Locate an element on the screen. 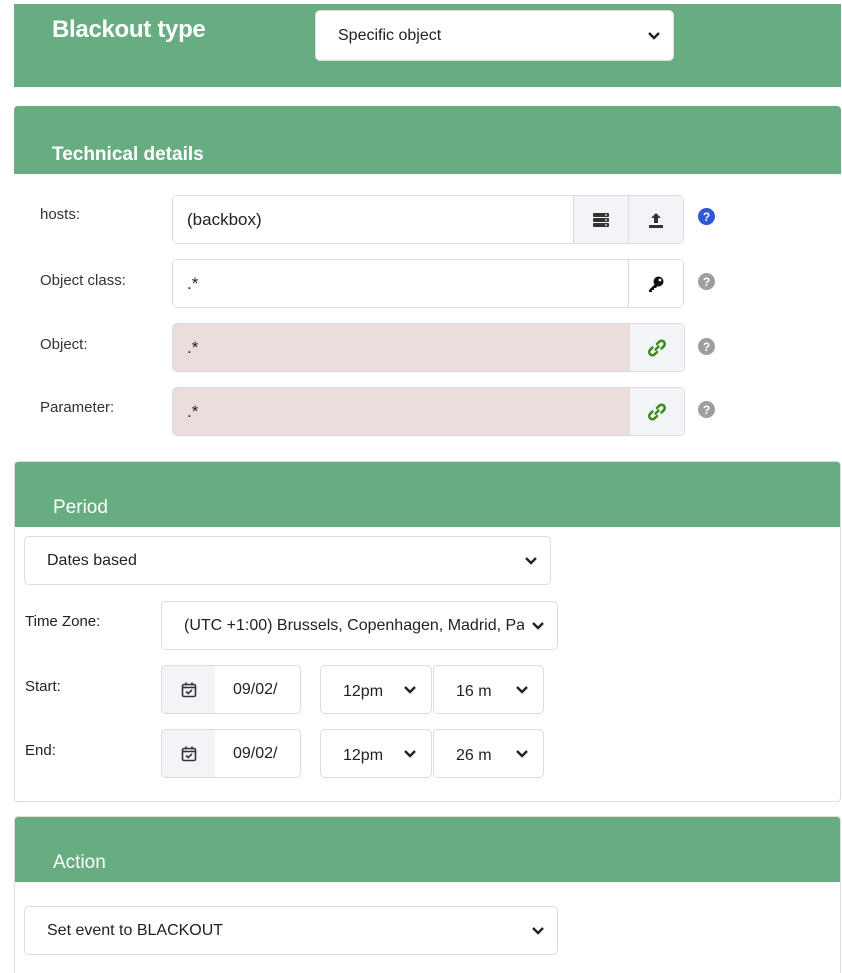 The image size is (842, 973). blackout-type-title: Blackout type is located at coordinates (129, 29).